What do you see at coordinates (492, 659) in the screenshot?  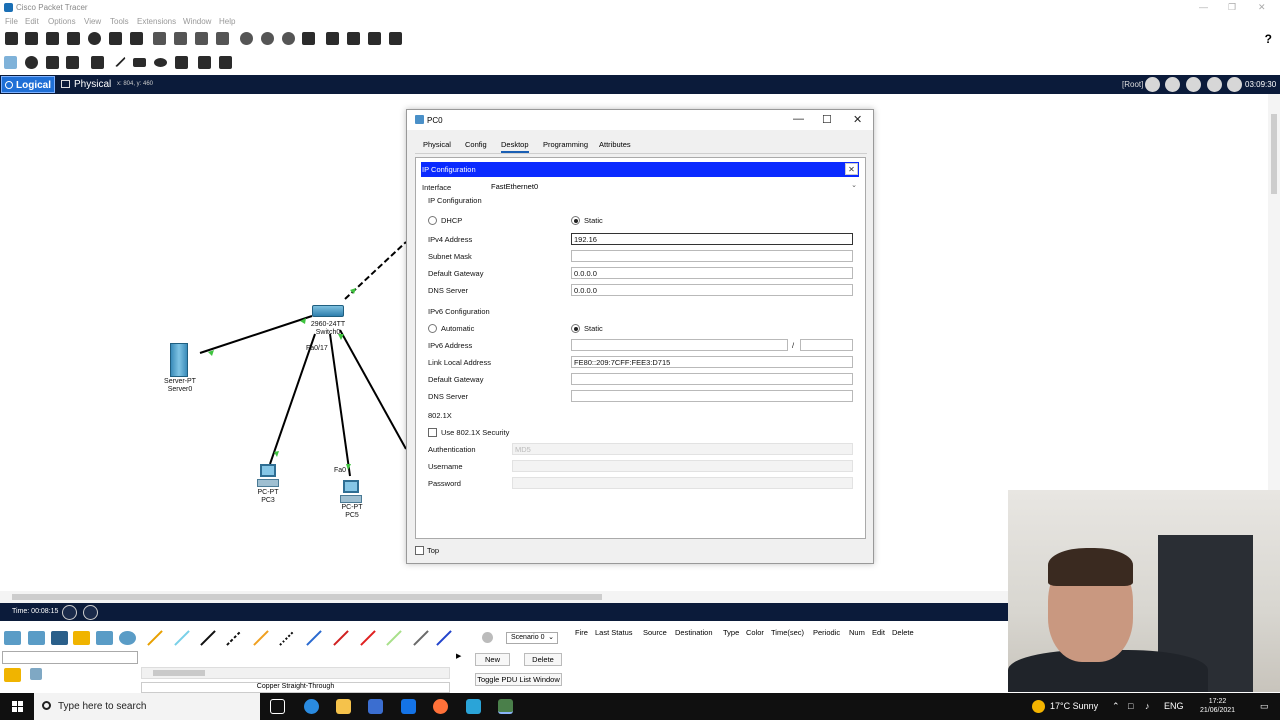 I see `new-scenario-button: New` at bounding box center [492, 659].